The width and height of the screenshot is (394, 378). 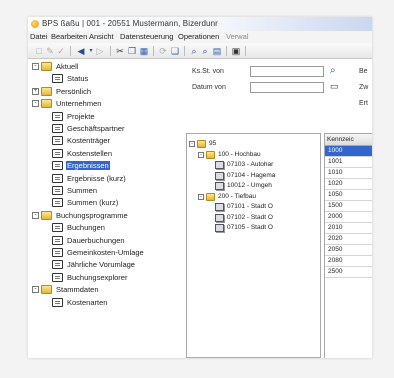 I want to click on nav-item-kostenarten: Kostenarten, so click(x=109, y=302).